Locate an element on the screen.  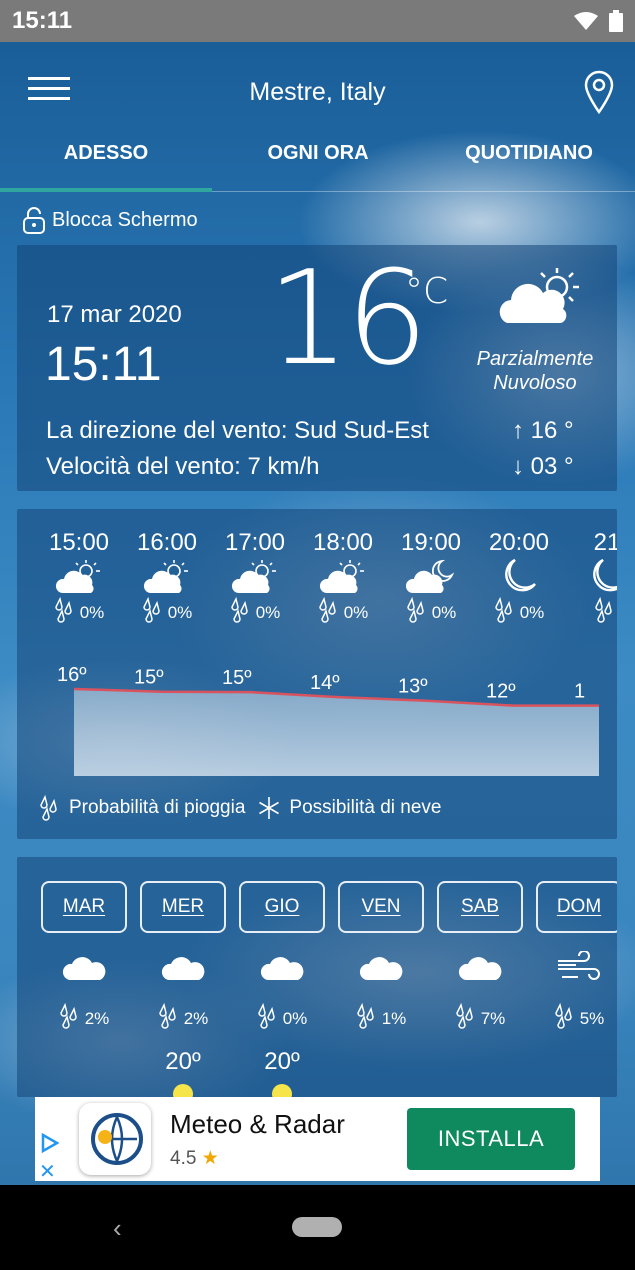
daily-rain: 0% is located at coordinates (282, 1018).